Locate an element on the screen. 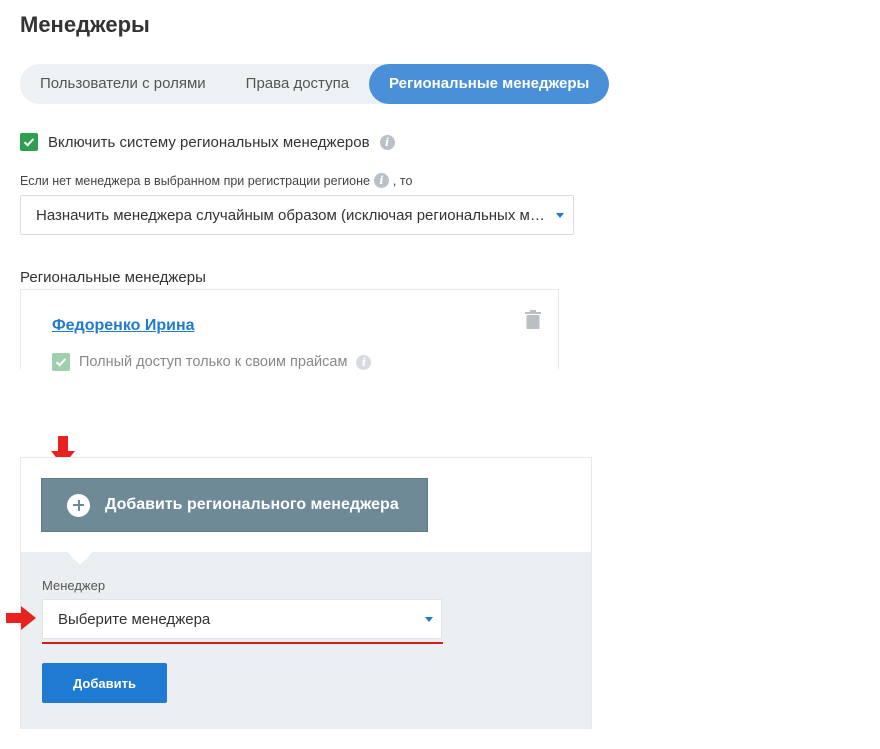 Image resolution: width=880 pixels, height=749 pixels. page-title: Менеджеры is located at coordinates (85, 24).